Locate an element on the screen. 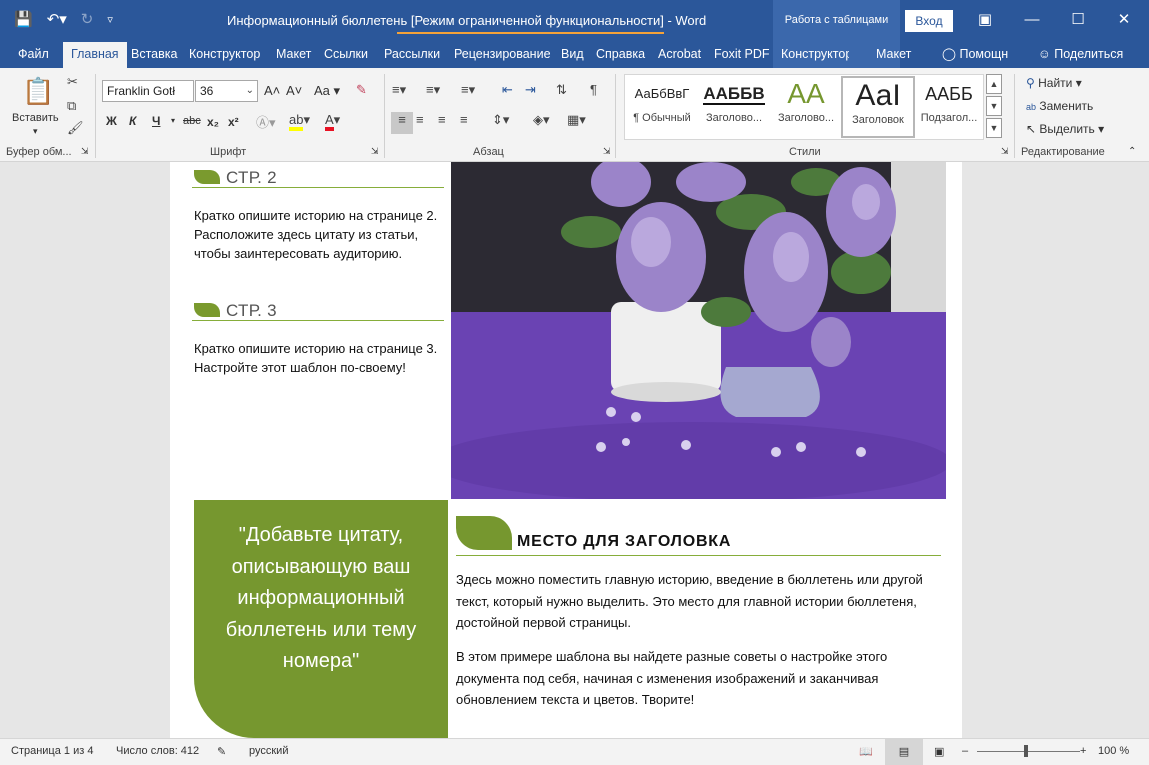  tab-design: Конструктор is located at coordinates (224, 55).